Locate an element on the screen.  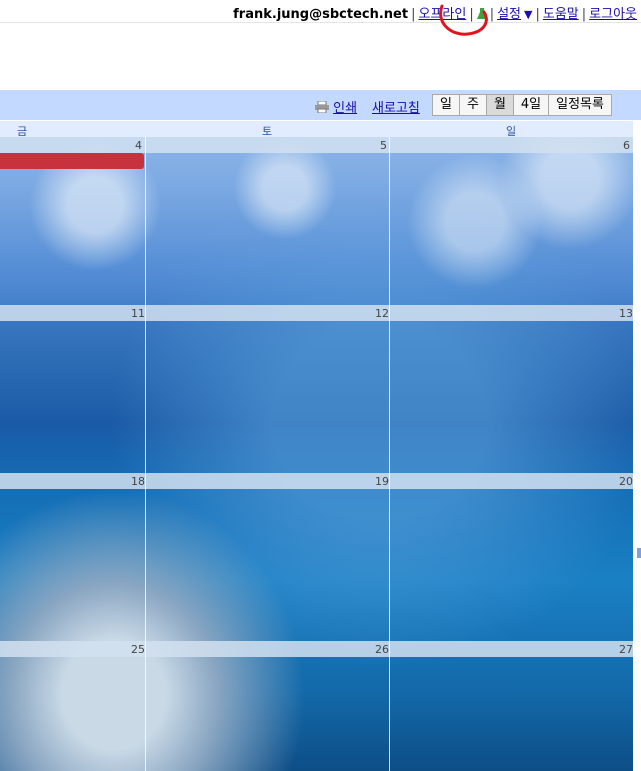
print-control: 인쇄 is located at coordinates (336, 106).